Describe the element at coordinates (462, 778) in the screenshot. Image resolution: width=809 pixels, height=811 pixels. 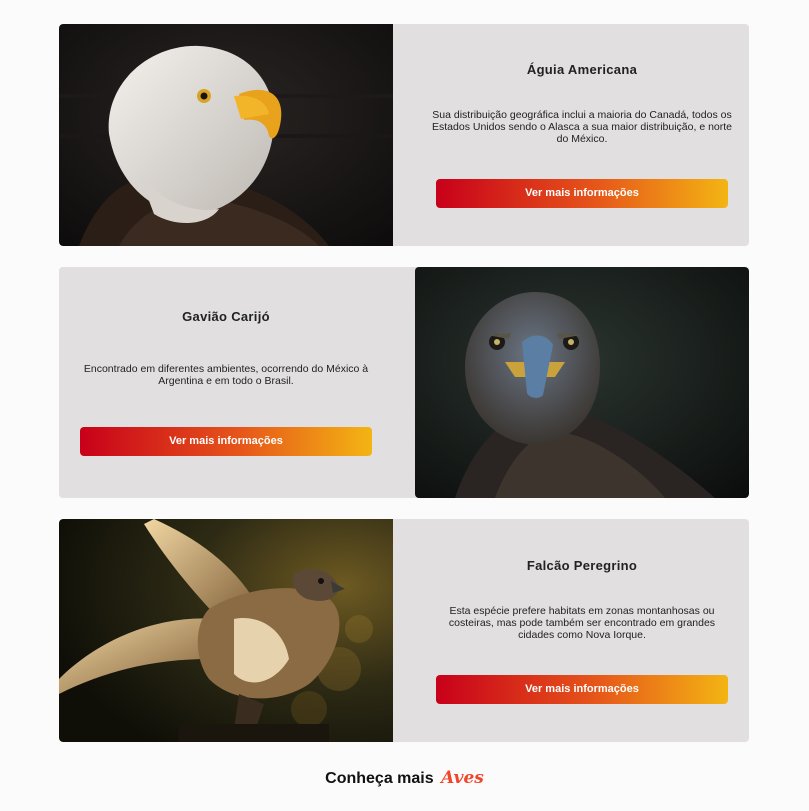
I see `brand-logo: Aves` at that location.